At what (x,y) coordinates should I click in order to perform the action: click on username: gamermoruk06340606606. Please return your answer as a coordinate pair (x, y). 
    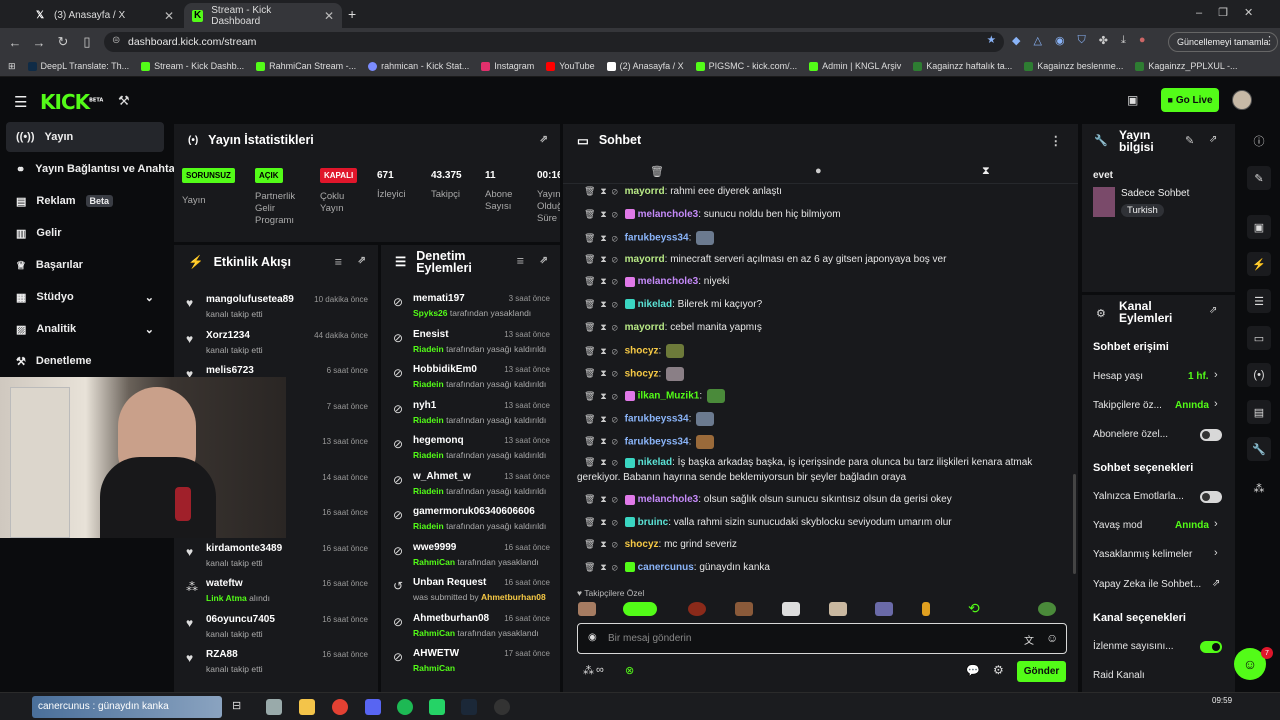
    Looking at the image, I should click on (474, 511).